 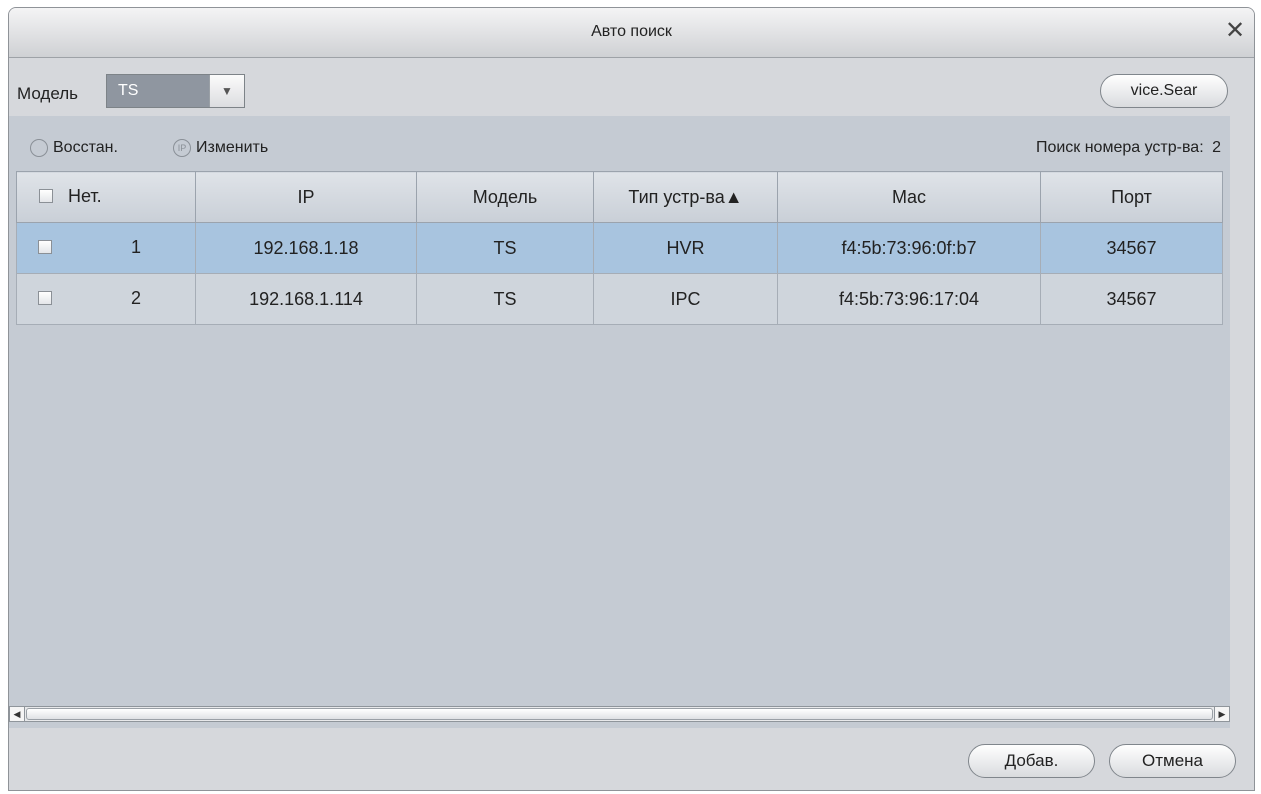 What do you see at coordinates (685, 197) in the screenshot?
I see `column-header-type: Тип устр-ва▲` at bounding box center [685, 197].